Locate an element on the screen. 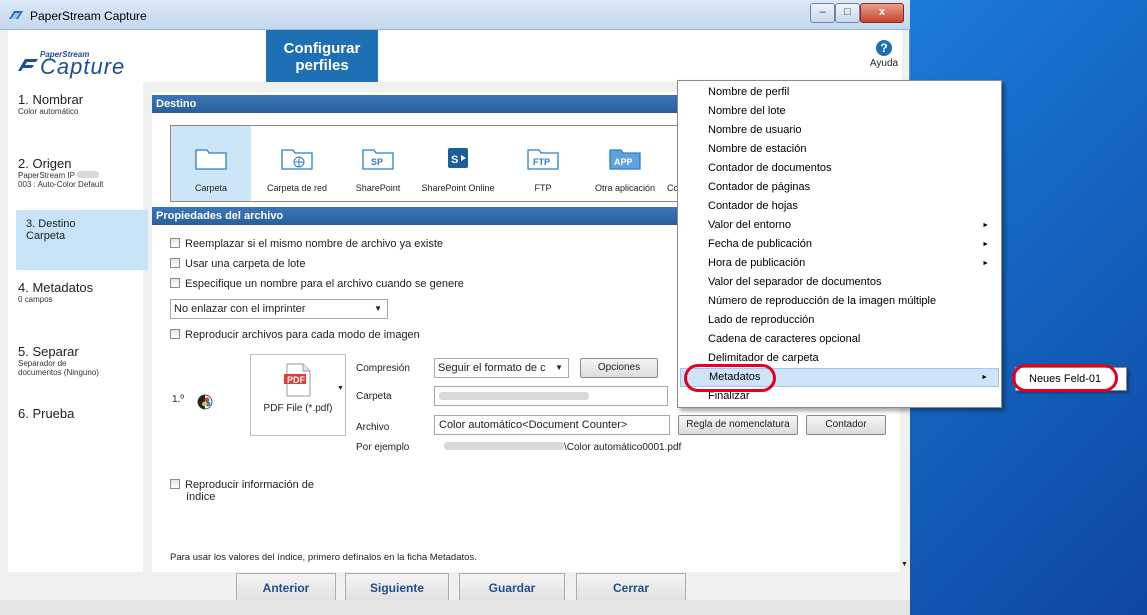 This screenshot has height=615, width=1147. dest-folder: Carpeta is located at coordinates (211, 163).